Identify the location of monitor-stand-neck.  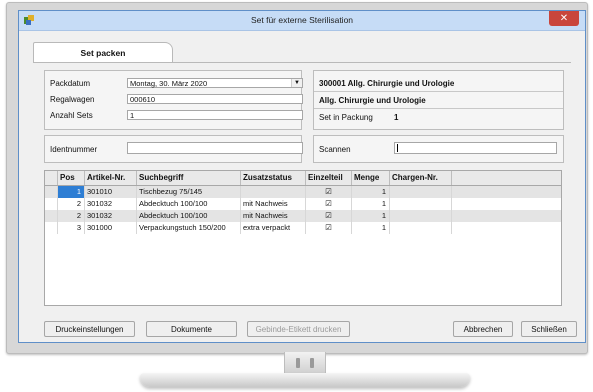
(305, 363).